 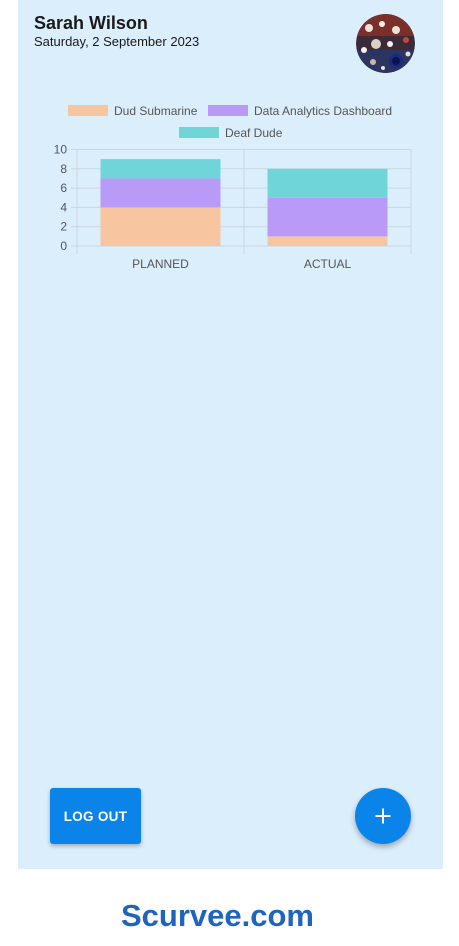 What do you see at coordinates (328, 264) in the screenshot?
I see `x-tick-label: ACTUAL` at bounding box center [328, 264].